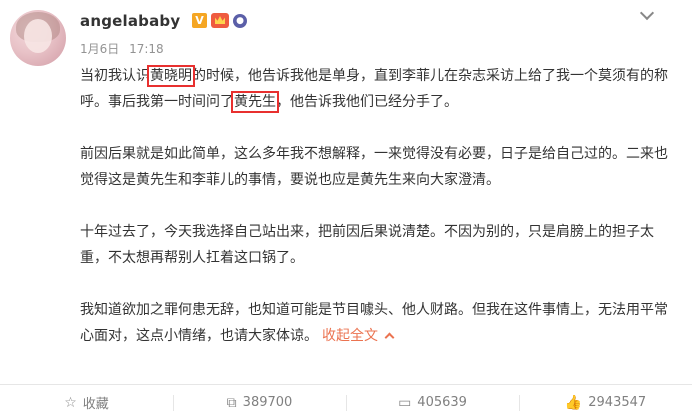  Describe the element at coordinates (171, 76) in the screenshot. I see `highlighted-name: 黄晓明` at that location.